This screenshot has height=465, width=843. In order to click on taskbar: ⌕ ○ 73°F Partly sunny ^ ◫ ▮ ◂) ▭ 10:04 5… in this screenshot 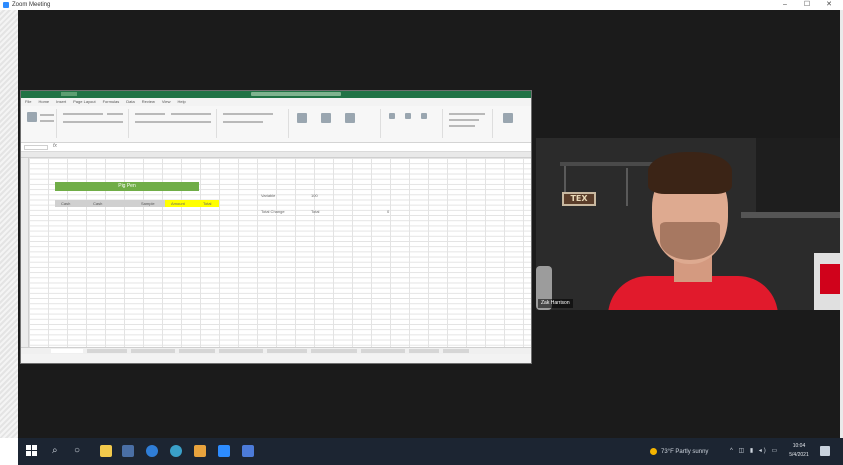, I will do `click(430, 451)`.